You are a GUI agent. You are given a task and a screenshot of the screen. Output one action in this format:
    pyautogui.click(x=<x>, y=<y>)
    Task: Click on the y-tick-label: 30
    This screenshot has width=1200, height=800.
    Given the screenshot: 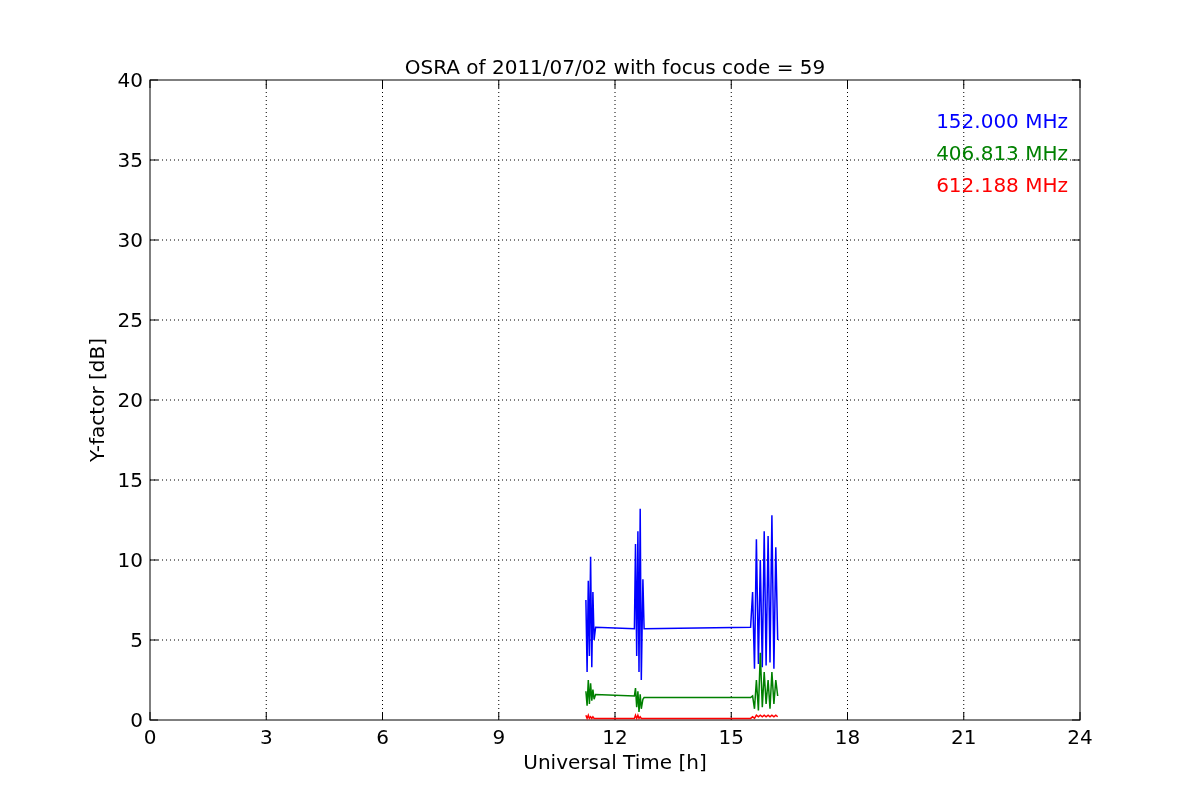 What is the action you would take?
    pyautogui.click(x=130, y=240)
    